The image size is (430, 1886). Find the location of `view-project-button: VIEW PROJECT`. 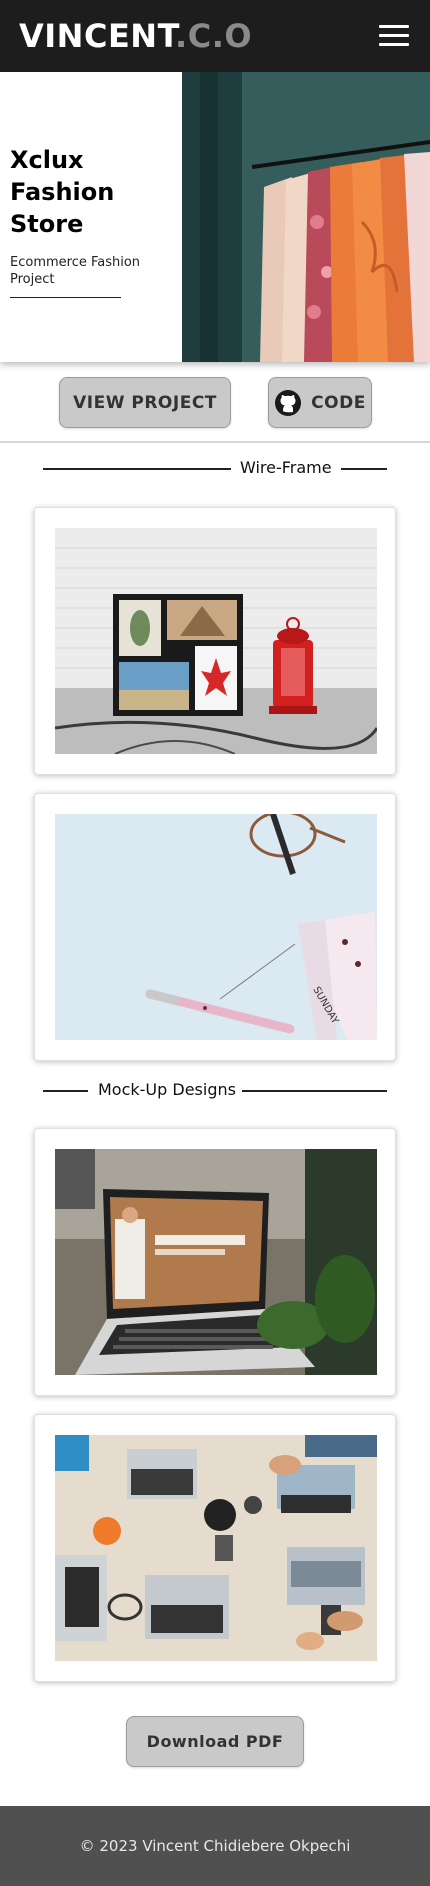

view-project-button: VIEW PROJECT is located at coordinates (145, 402).